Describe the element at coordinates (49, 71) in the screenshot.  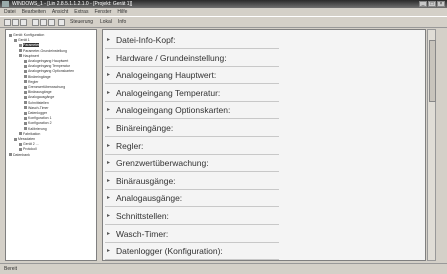
I see `tree-item: Analogeingang Optionskarten` at that location.